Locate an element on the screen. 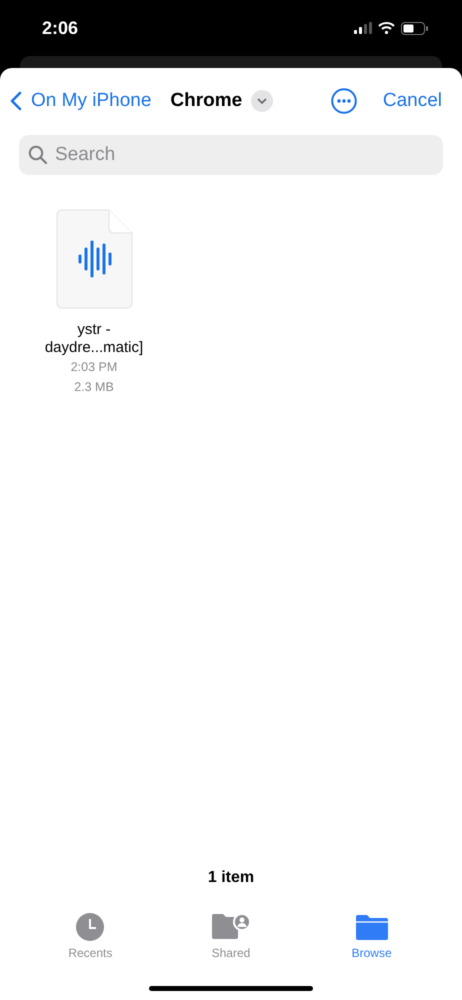 This screenshot has height=1000, width=462. file-name: ystr - daydre...matic] is located at coordinates (94, 339).